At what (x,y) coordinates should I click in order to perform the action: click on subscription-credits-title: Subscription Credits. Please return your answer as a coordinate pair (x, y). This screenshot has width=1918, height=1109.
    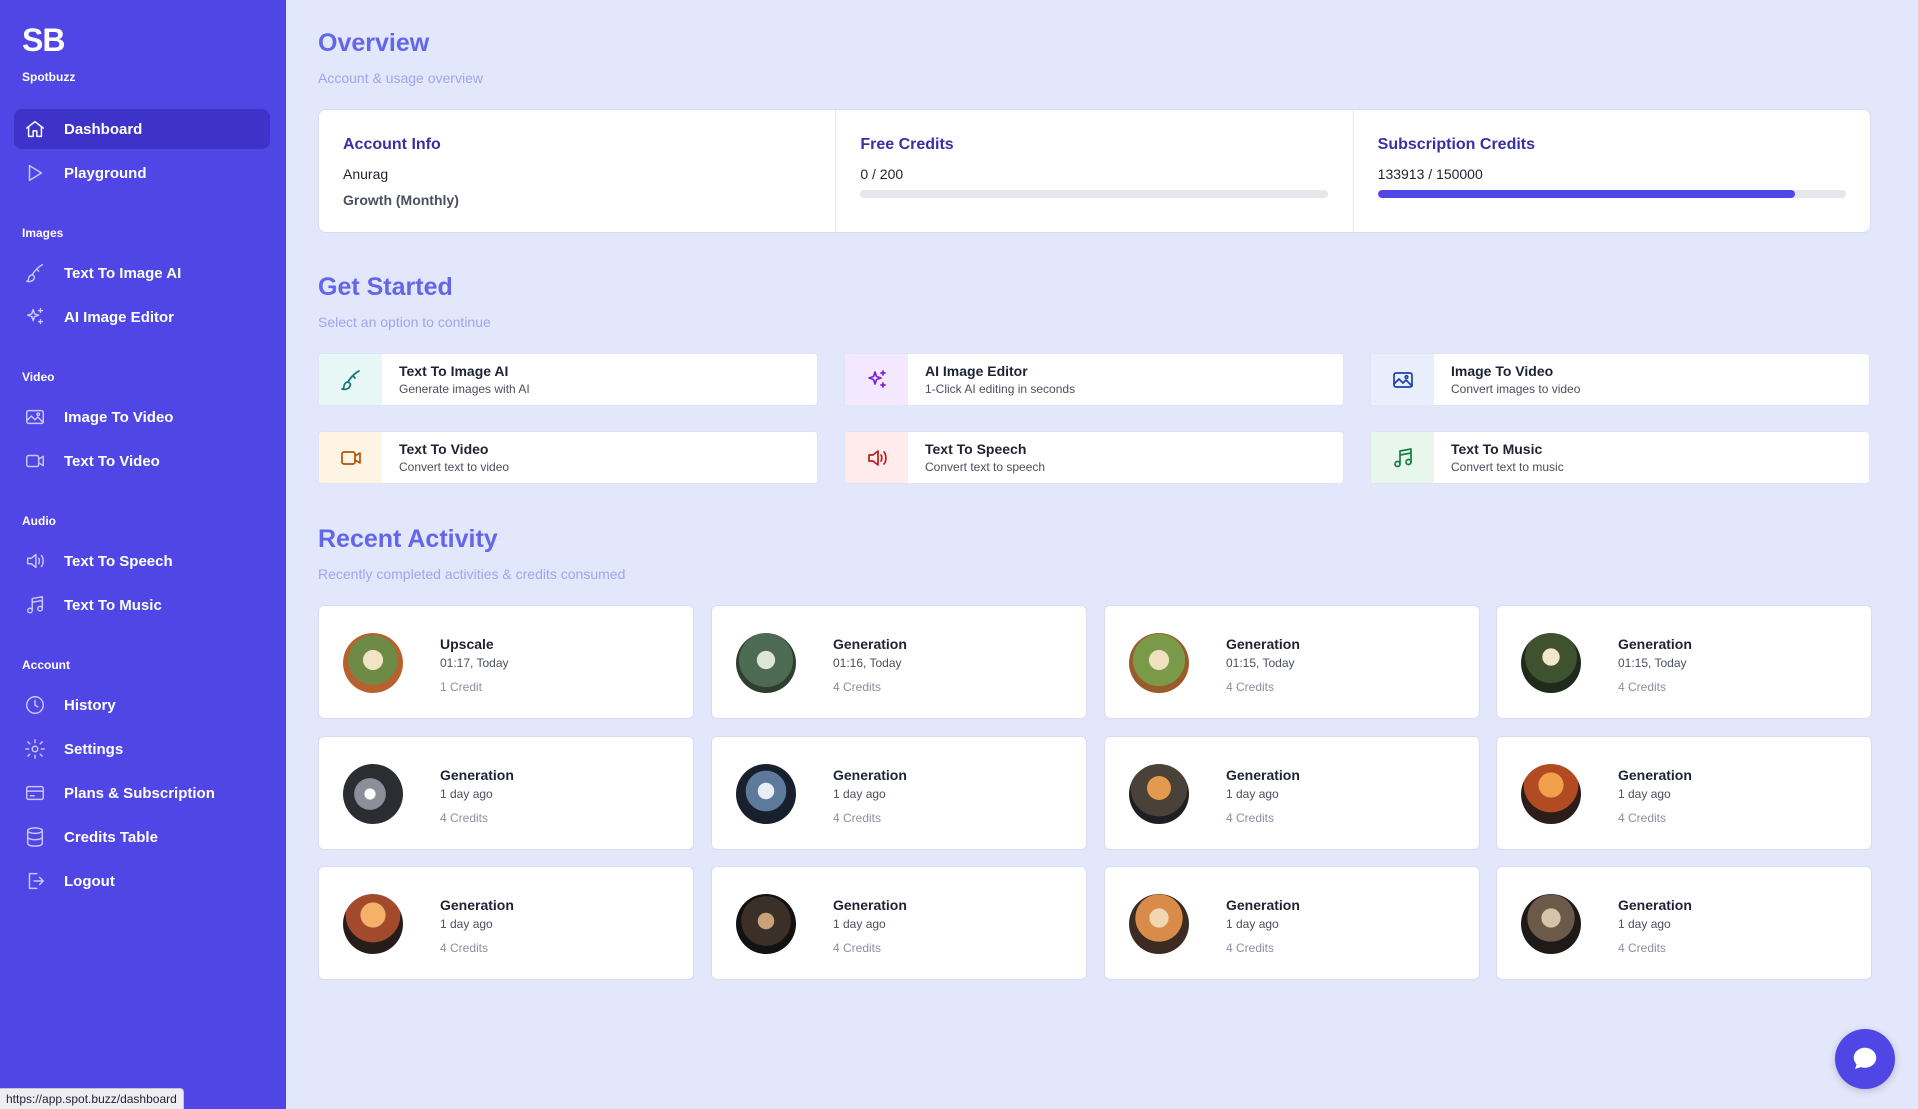
    Looking at the image, I should click on (1456, 144).